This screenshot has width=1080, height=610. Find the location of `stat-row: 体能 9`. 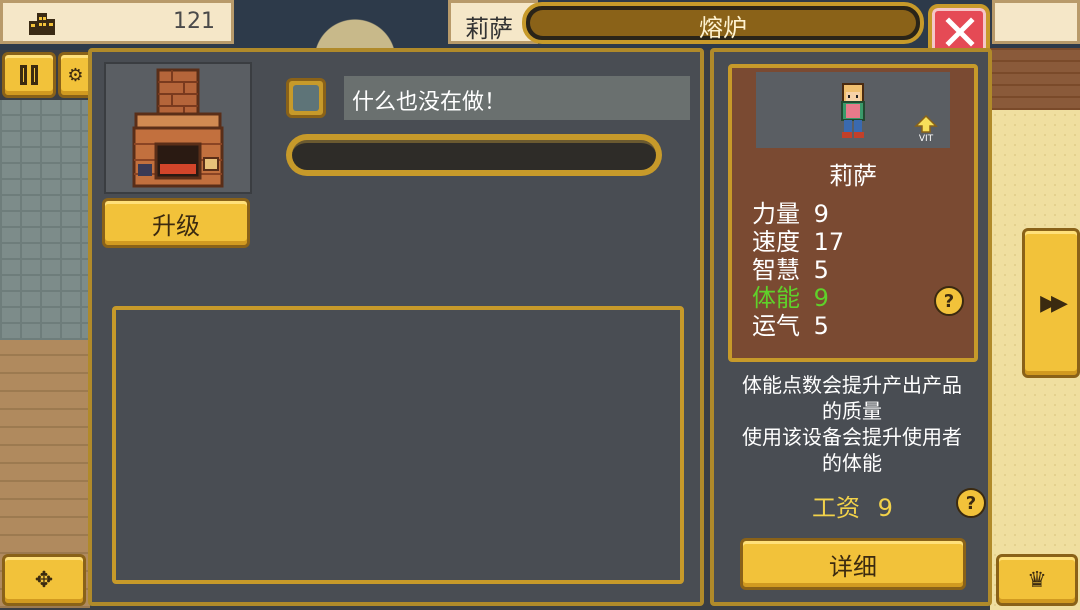

stat-row: 体能 9 is located at coordinates (790, 298).